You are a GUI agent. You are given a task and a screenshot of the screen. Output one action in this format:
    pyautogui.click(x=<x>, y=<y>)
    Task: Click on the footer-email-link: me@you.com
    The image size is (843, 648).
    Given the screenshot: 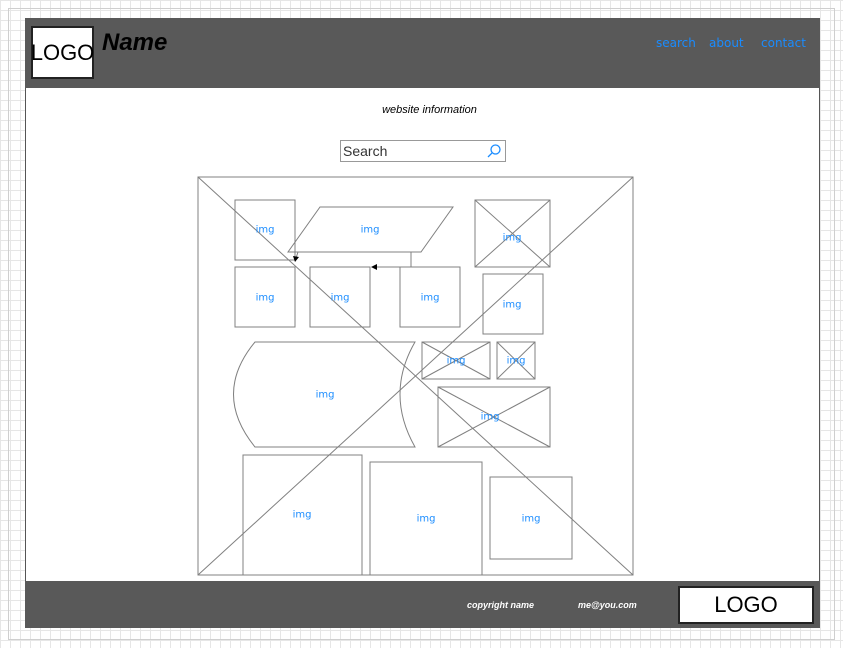 What is the action you would take?
    pyautogui.click(x=607, y=605)
    